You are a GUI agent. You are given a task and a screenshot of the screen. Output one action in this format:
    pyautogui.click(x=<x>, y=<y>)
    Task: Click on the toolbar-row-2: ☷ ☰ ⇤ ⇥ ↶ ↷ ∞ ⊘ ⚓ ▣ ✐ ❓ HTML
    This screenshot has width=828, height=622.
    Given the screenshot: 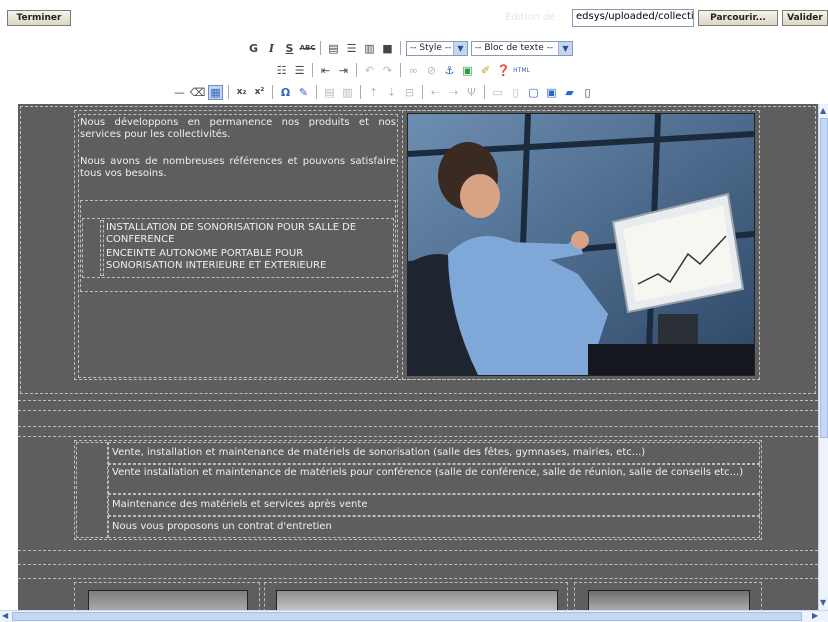 What is the action you would take?
    pyautogui.click(x=402, y=70)
    